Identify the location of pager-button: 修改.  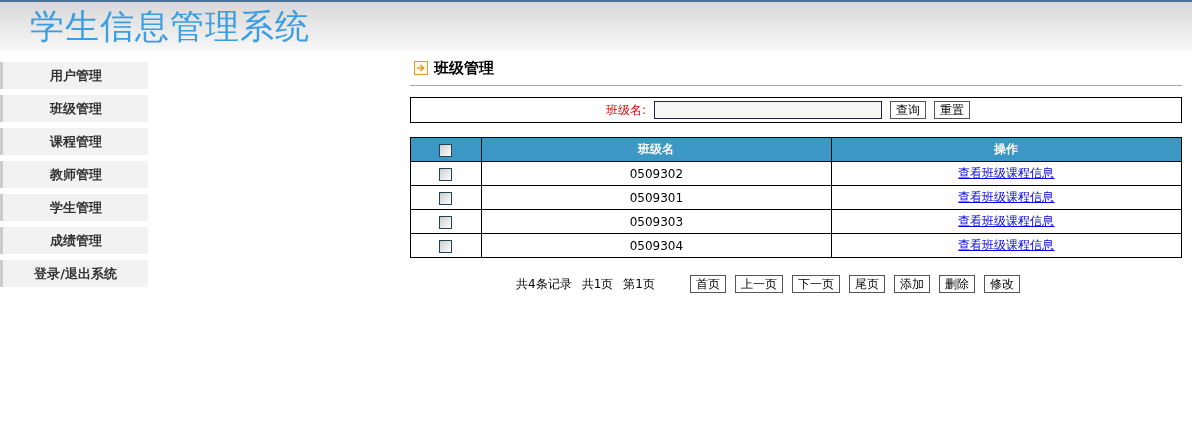
(1001, 284).